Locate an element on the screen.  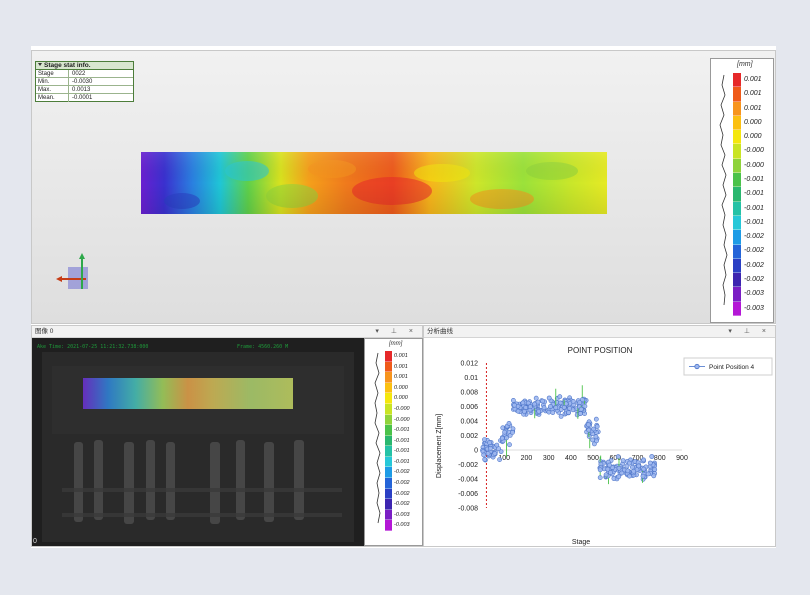
y-tick-label: 0.01 is located at coordinates (471, 378).